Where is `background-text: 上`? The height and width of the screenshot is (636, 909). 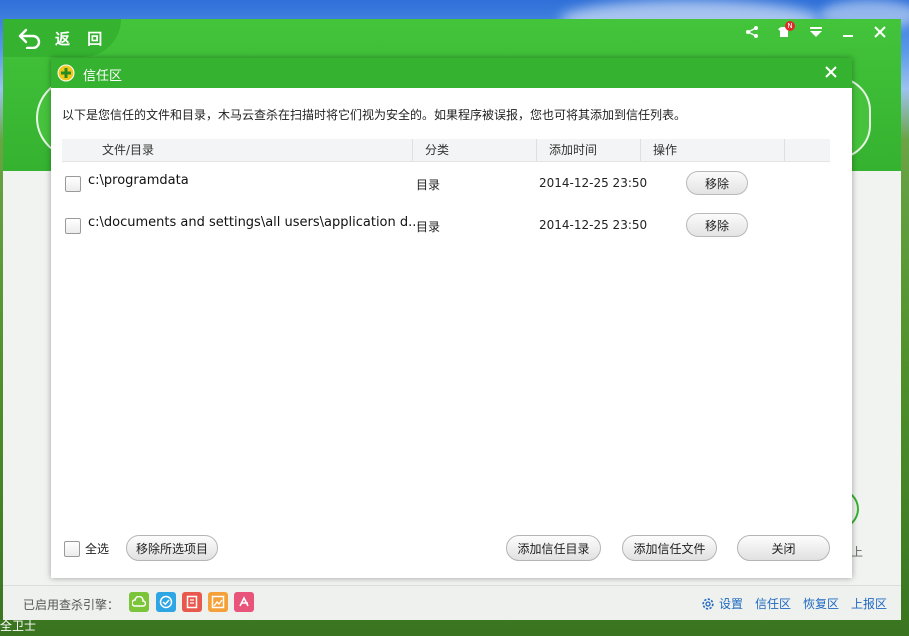 background-text: 上 is located at coordinates (857, 552).